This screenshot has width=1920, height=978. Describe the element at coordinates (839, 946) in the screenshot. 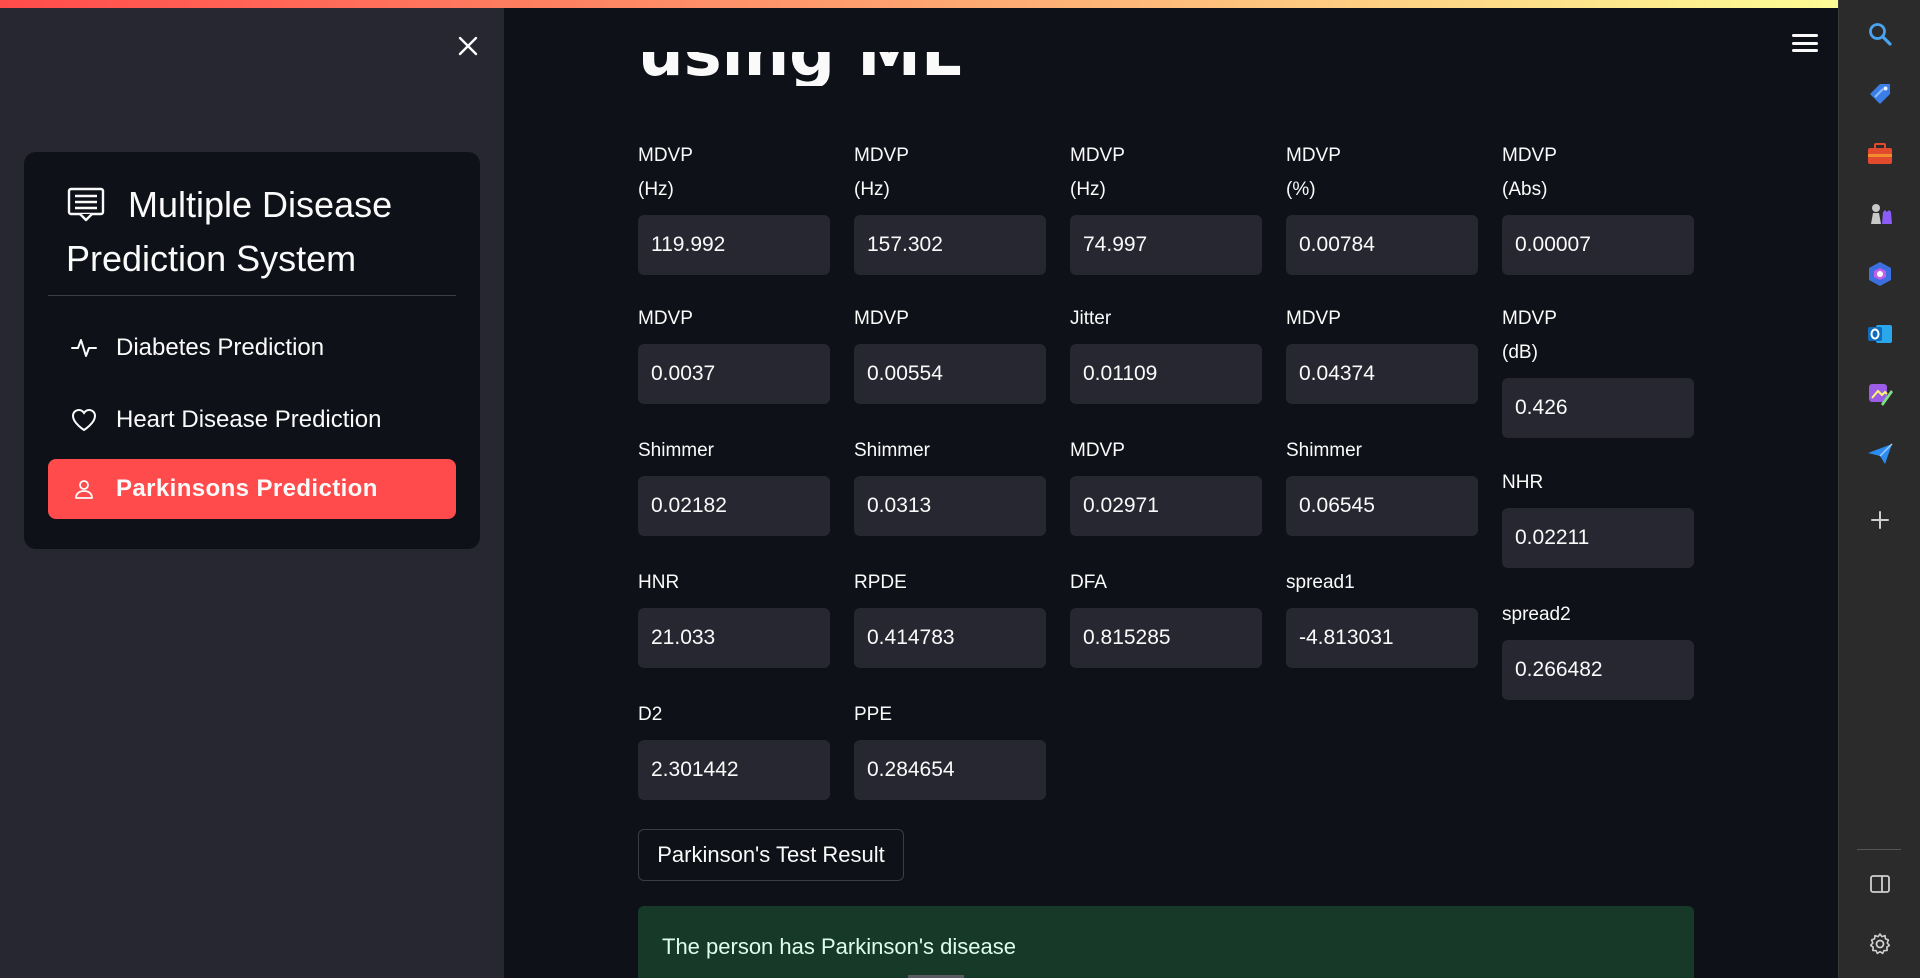

I see `result-message: The person has Parkinson's disease` at that location.